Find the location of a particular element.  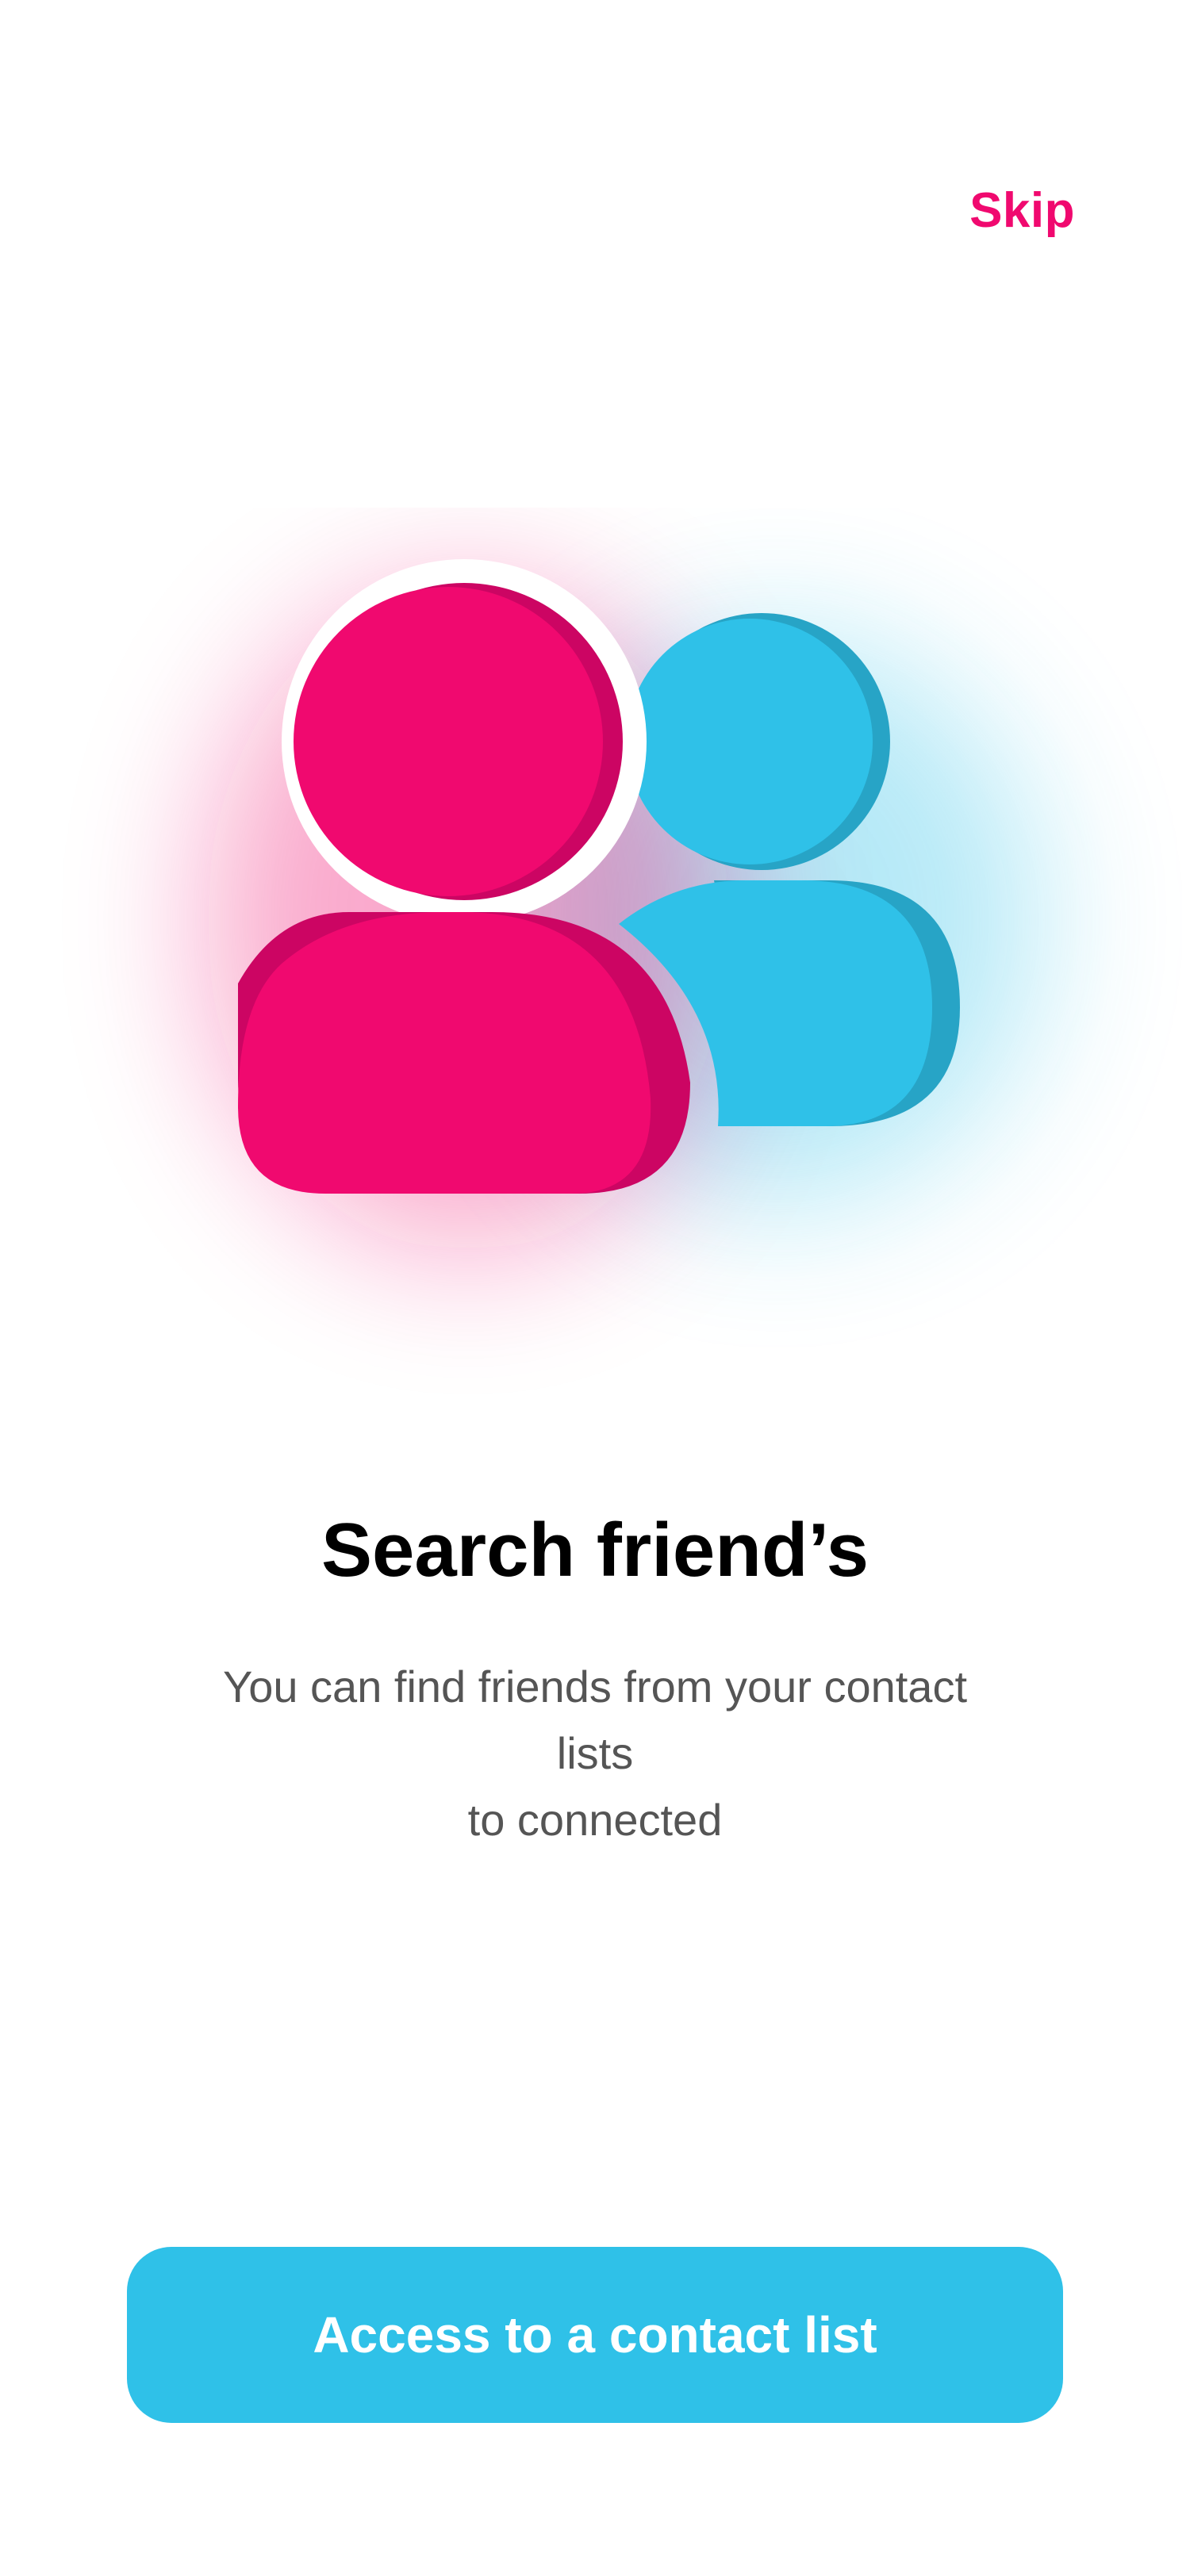

subtitle-line: lists is located at coordinates (595, 1753).